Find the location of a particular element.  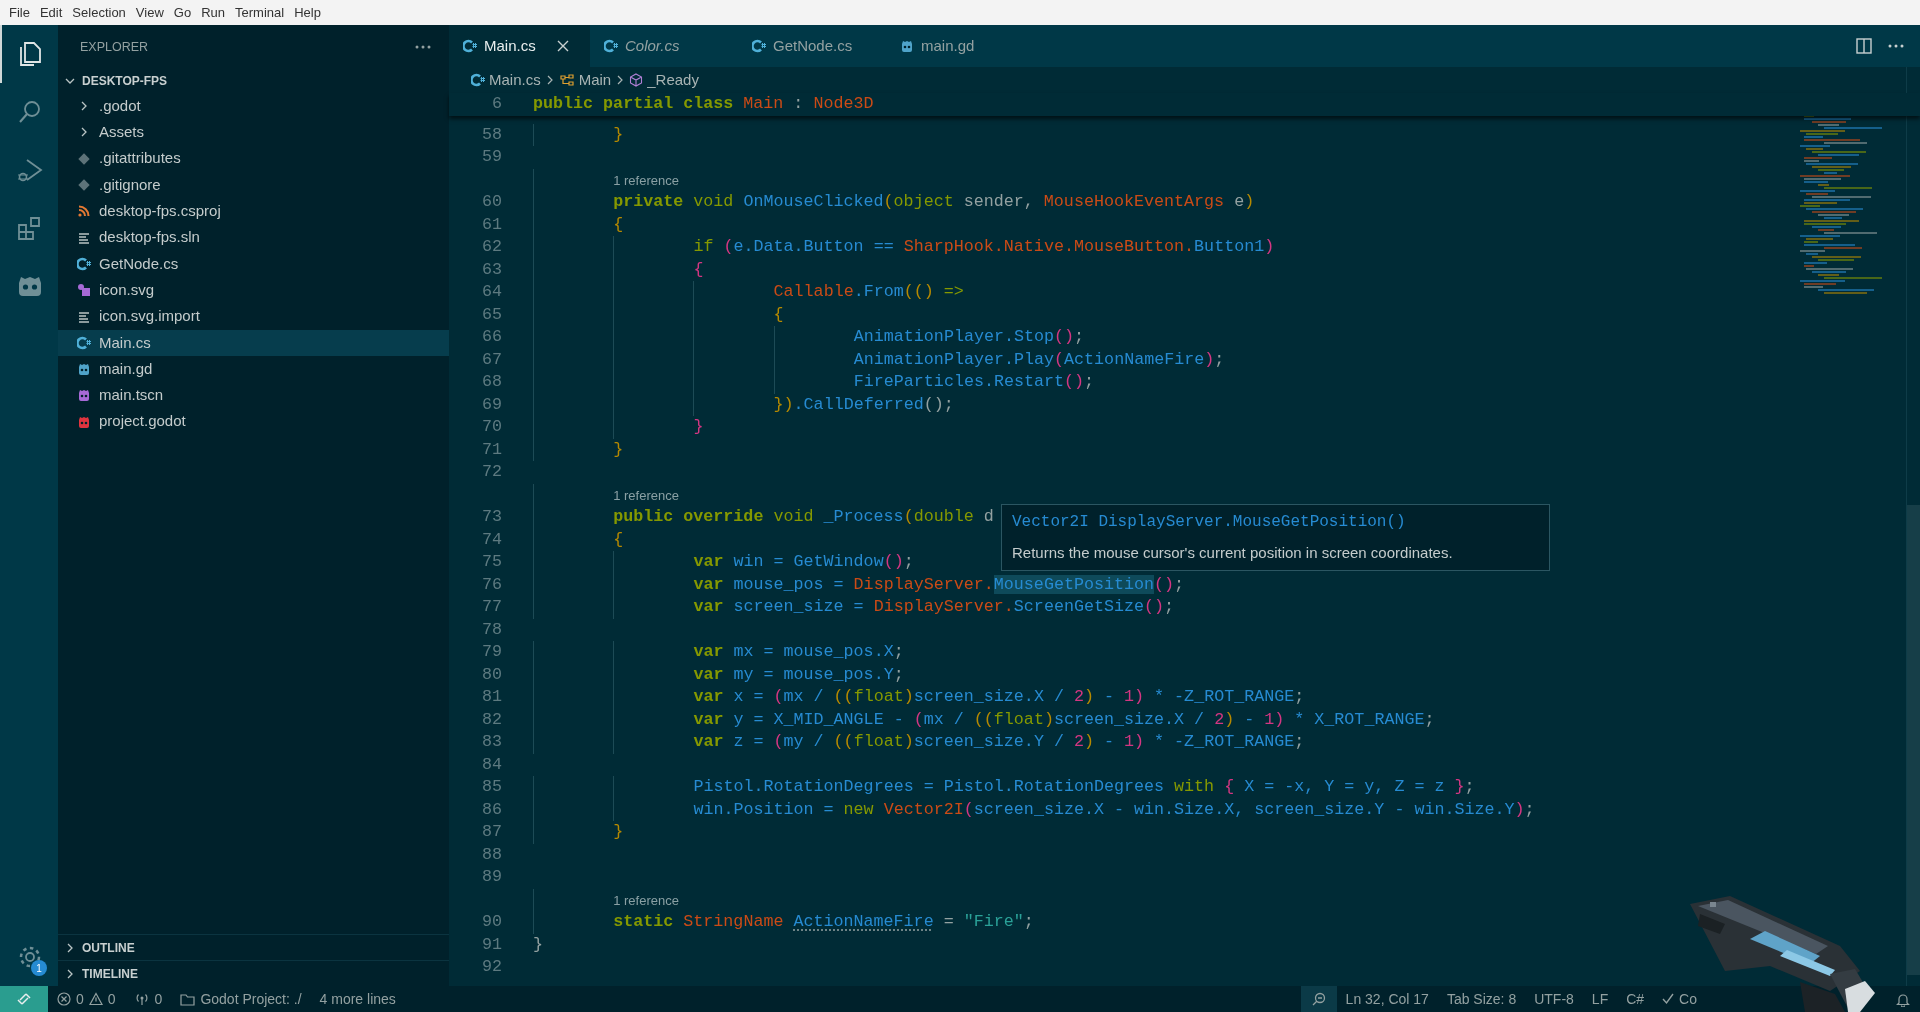

file-tree-item: icon.svg.import is located at coordinates (253, 316).